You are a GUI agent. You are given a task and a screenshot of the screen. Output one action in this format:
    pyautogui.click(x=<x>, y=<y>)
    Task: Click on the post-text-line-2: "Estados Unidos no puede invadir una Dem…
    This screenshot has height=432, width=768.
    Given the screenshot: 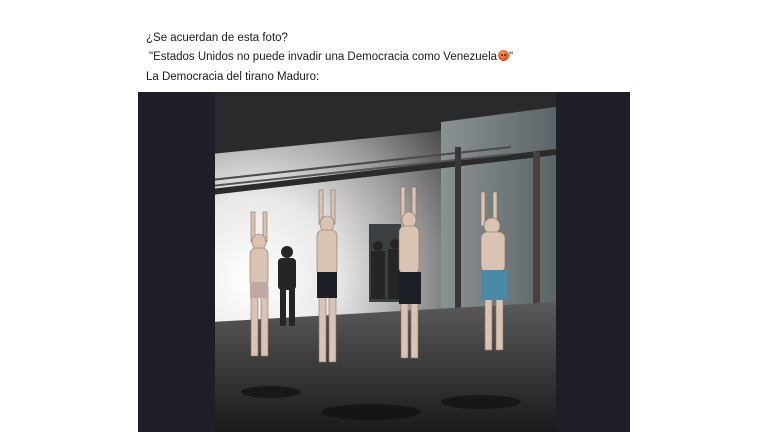 What is the action you would take?
    pyautogui.click(x=331, y=57)
    